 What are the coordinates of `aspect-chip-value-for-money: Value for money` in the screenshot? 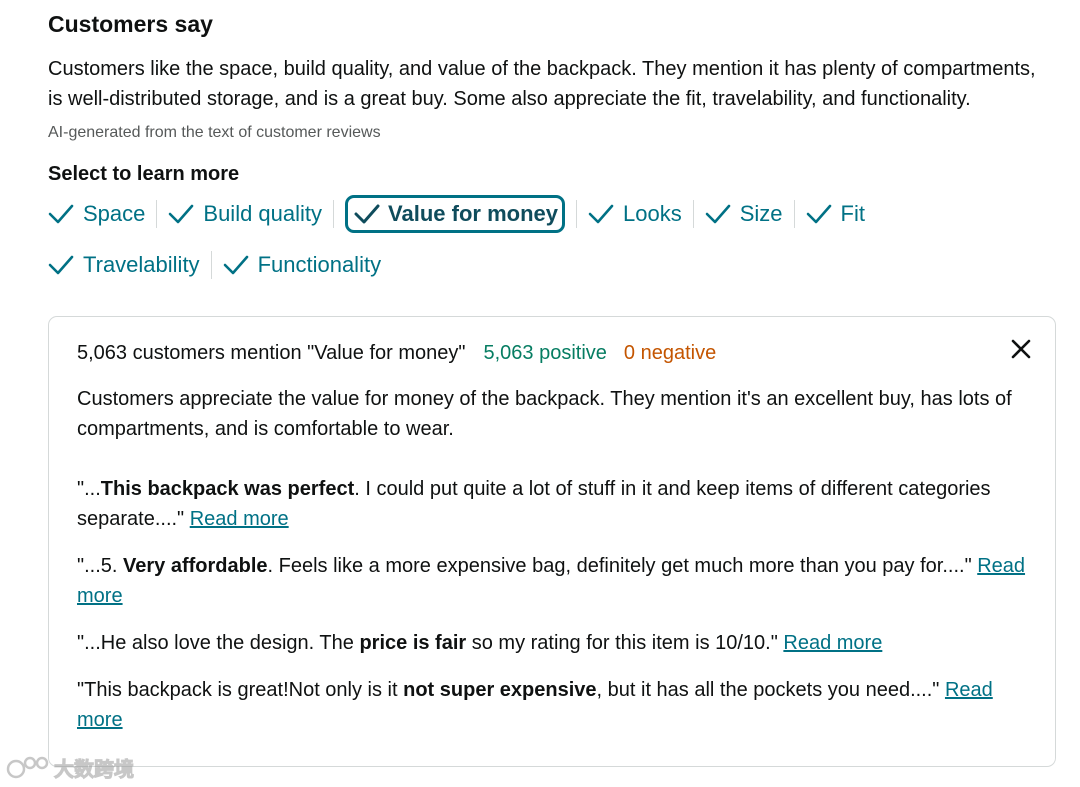 It's located at (455, 214).